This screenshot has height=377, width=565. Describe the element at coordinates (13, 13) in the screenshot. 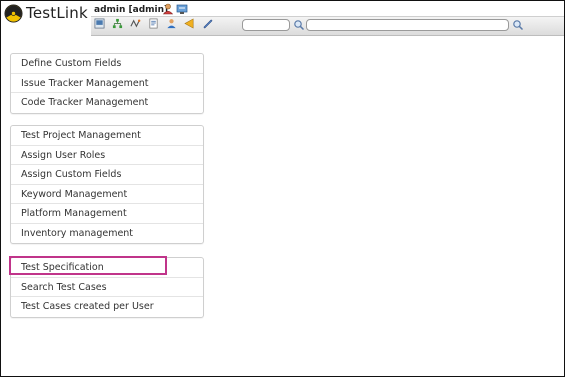

I see `testlink-logo-icon` at that location.